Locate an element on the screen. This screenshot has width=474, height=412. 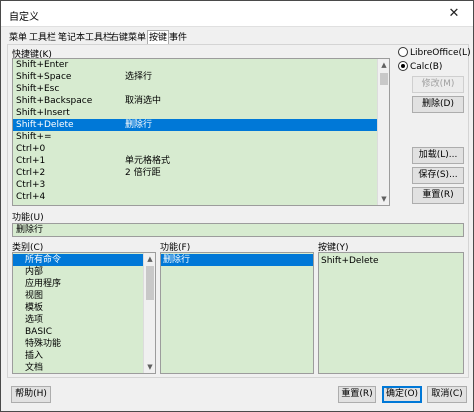
scope-calc-radio: Calc(B) is located at coordinates (420, 66).